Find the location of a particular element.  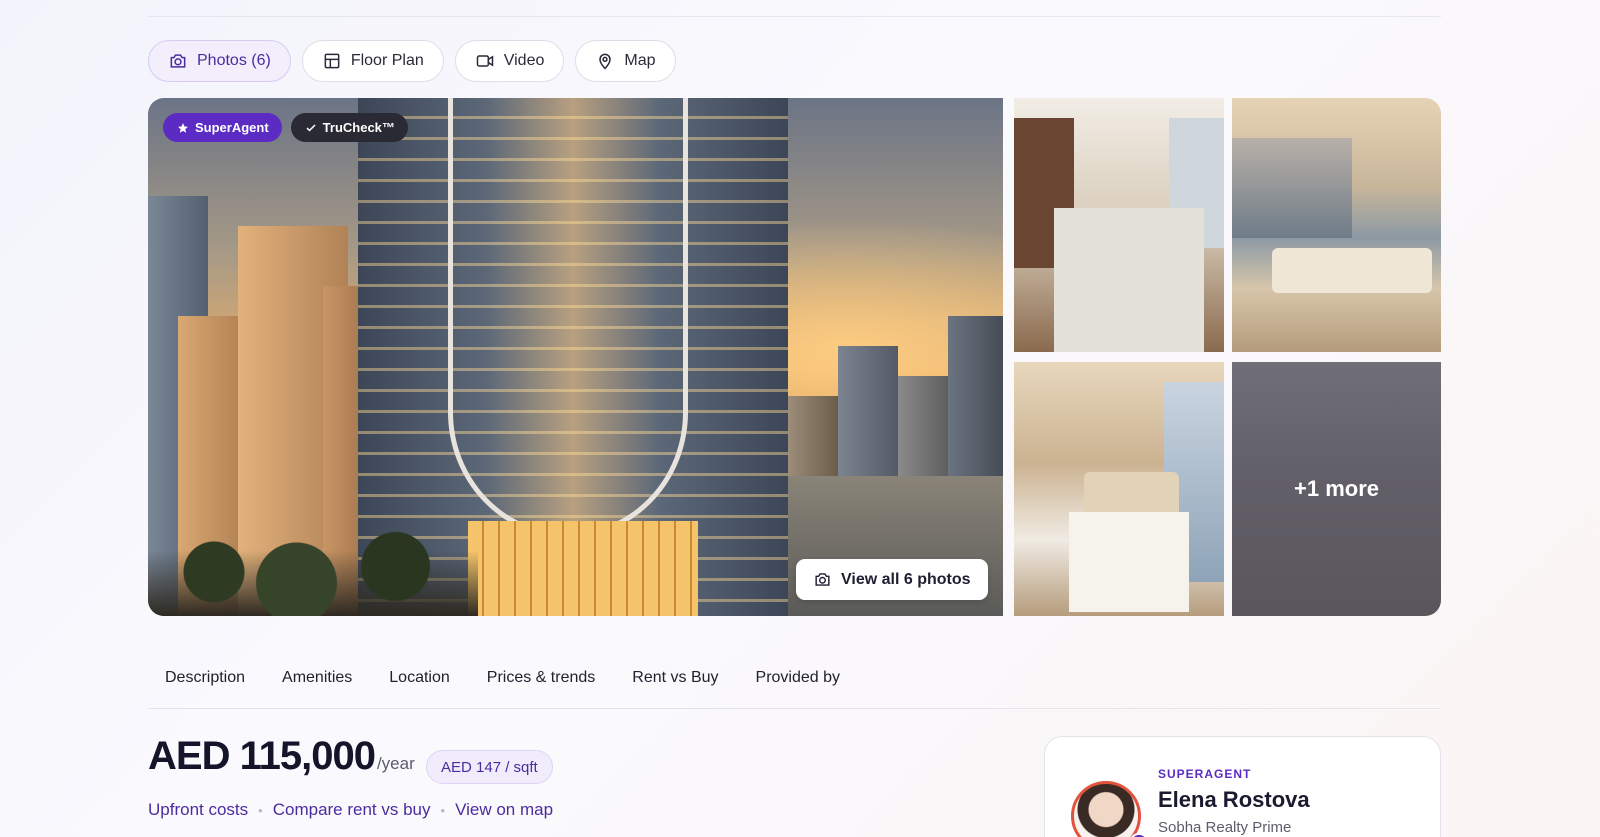

palm-trees is located at coordinates (313, 561).